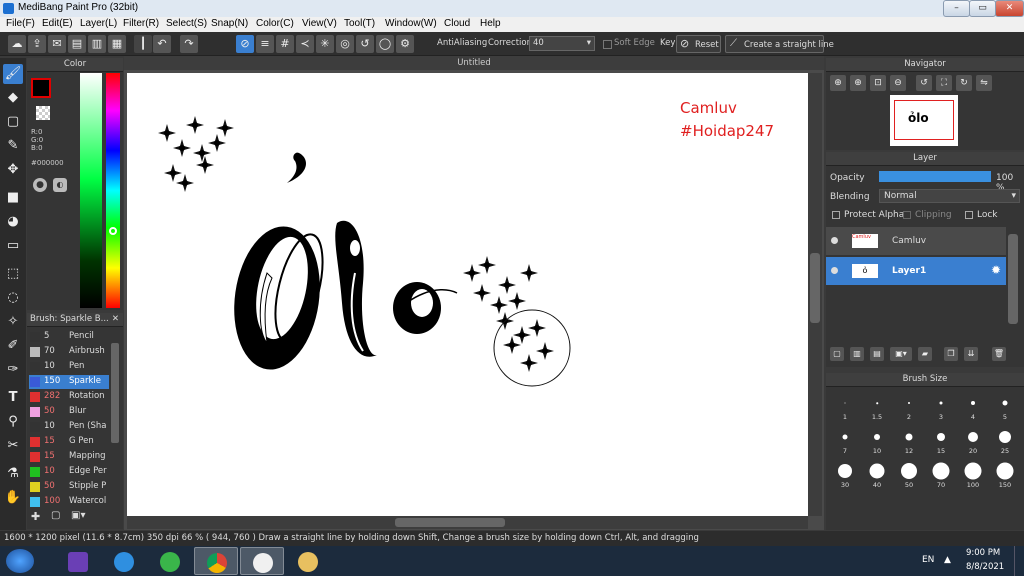 The width and height of the screenshot is (1024, 576). I want to click on ellipse-snap-icon: ◯, so click(385, 44).